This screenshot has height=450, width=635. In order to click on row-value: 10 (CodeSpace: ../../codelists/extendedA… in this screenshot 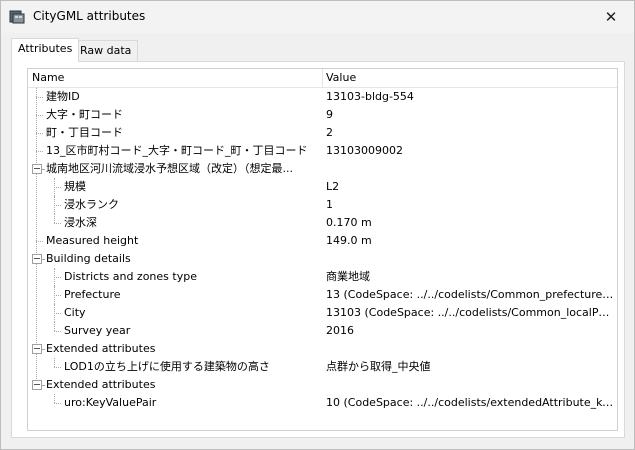, I will do `click(470, 402)`.